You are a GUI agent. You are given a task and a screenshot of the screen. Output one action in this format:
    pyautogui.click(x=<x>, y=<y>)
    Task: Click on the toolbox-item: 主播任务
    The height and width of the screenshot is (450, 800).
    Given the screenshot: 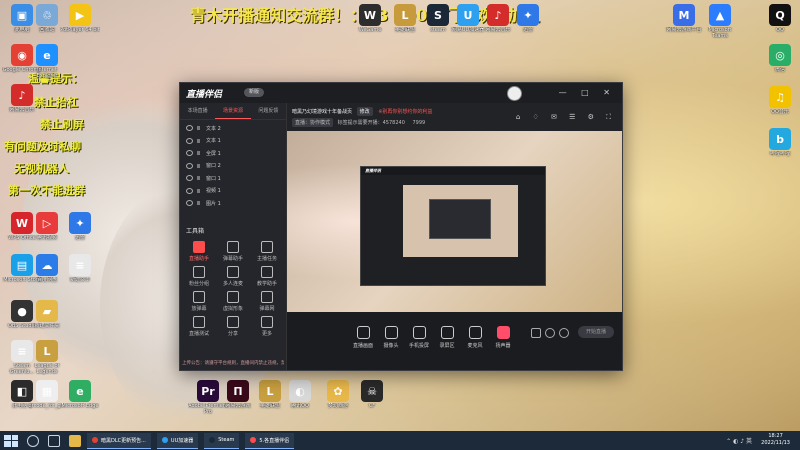 What is the action you would take?
    pyautogui.click(x=267, y=251)
    